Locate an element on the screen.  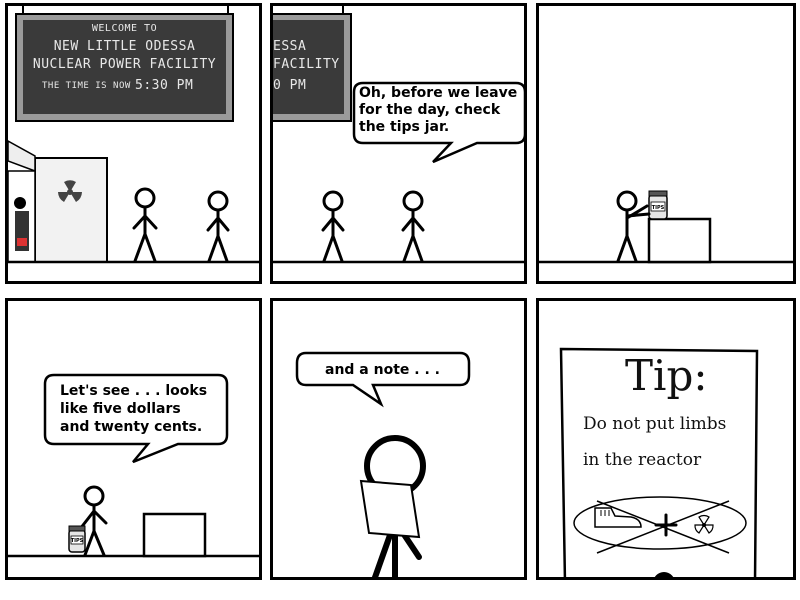
sign-time-label: THE TIME IS NOW is located at coordinates (86, 86).